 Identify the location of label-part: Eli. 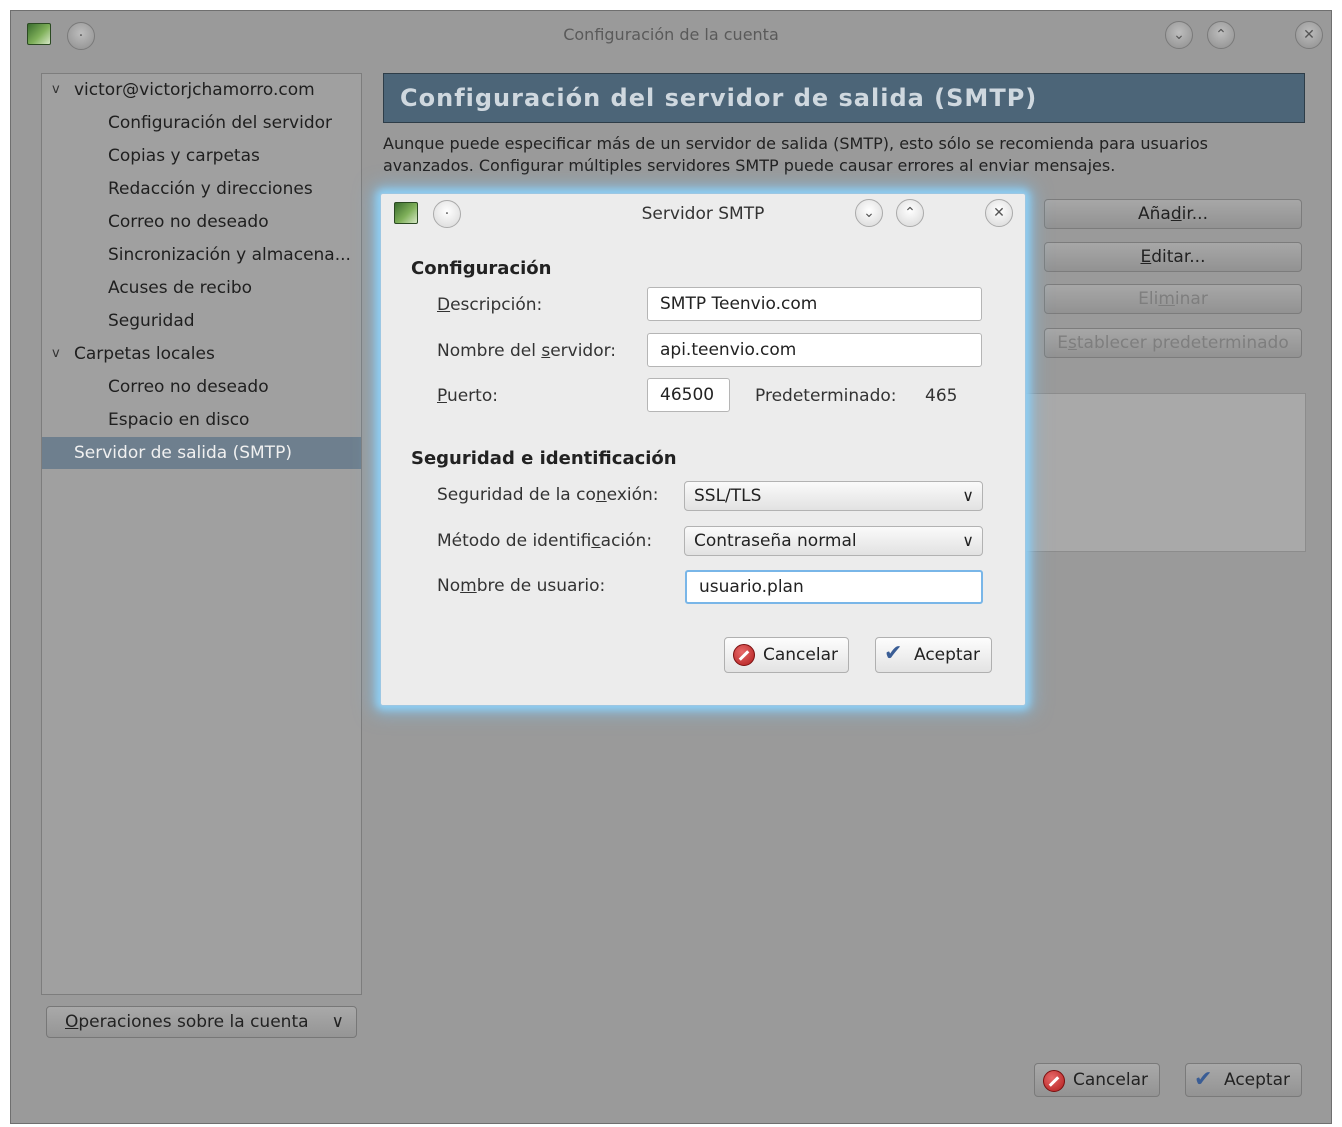
(1148, 299).